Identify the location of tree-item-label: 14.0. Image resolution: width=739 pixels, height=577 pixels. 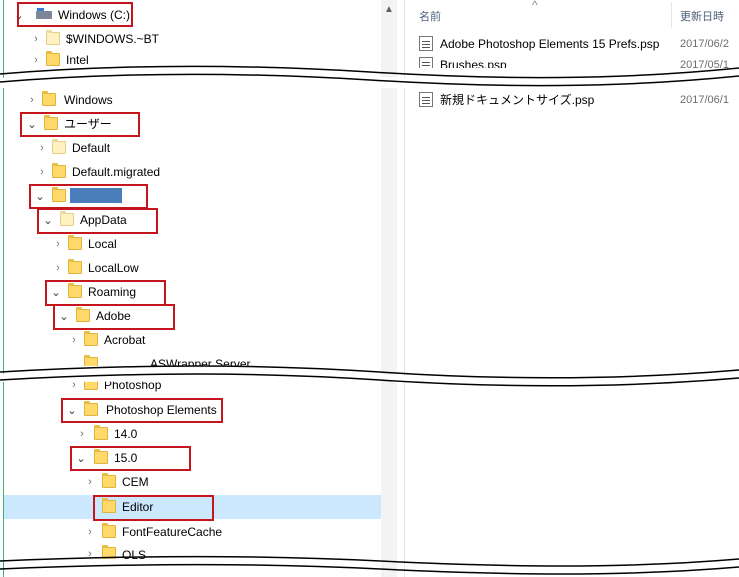
(126, 434).